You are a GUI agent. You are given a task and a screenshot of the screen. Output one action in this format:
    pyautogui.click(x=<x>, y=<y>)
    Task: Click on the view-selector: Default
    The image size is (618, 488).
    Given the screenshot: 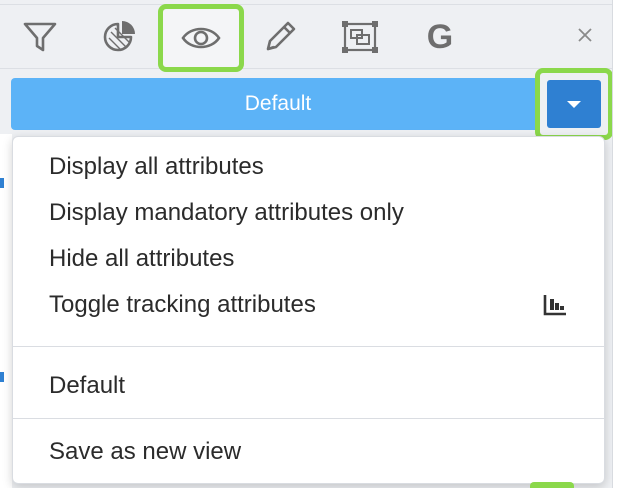 What is the action you would take?
    pyautogui.click(x=312, y=104)
    